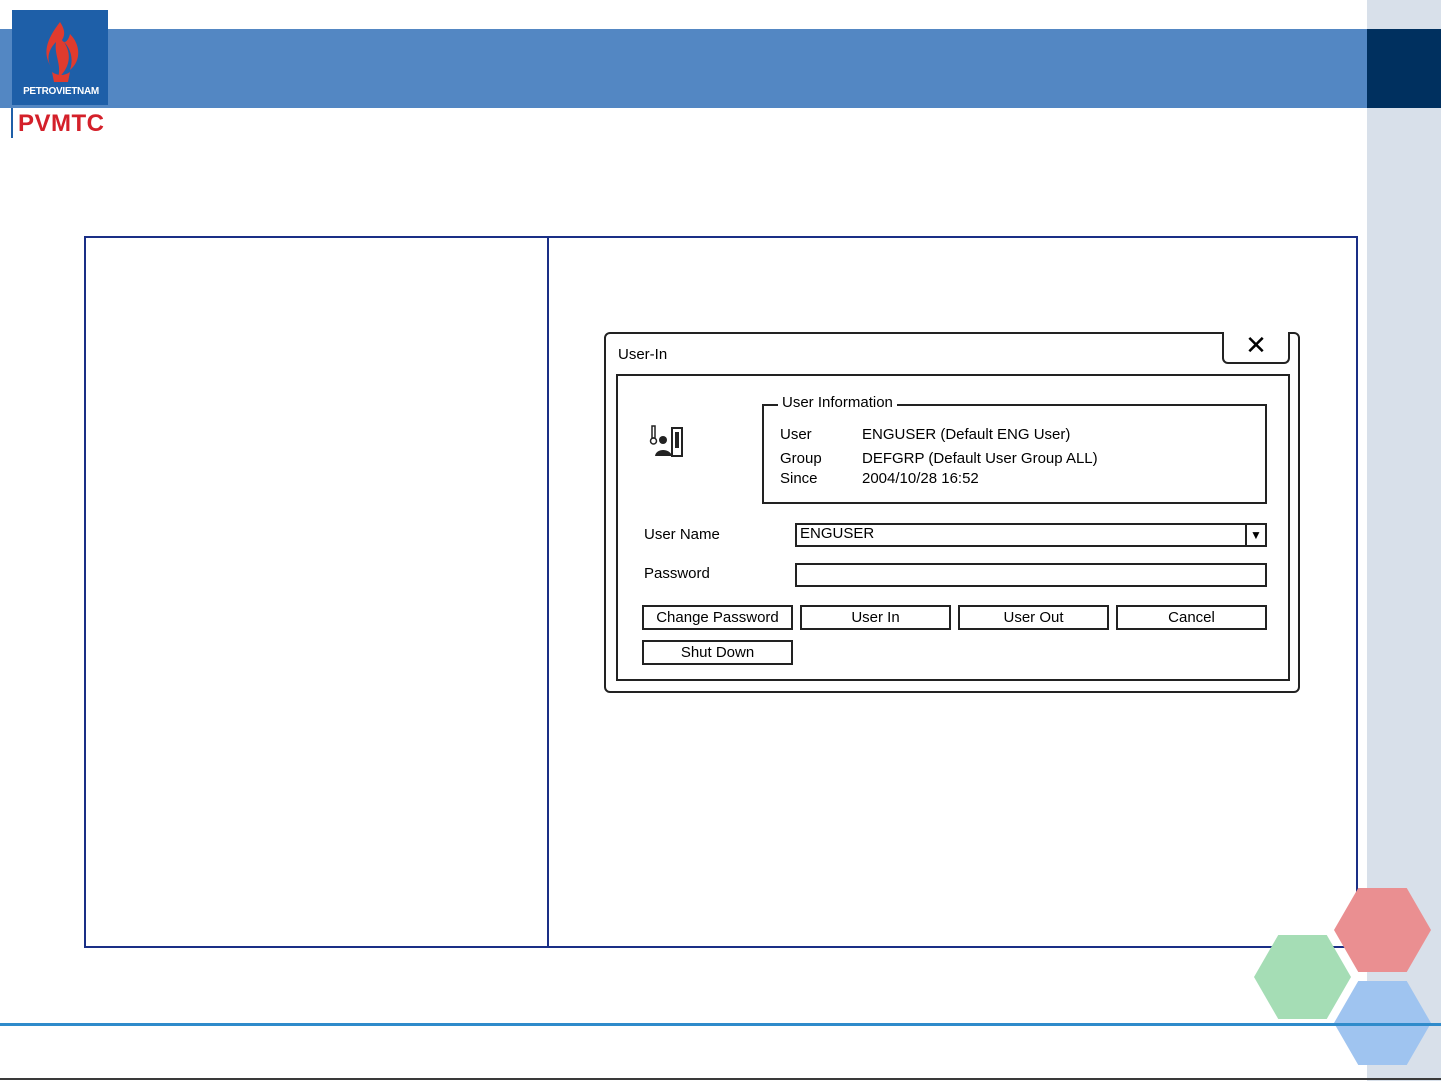  What do you see at coordinates (1255, 535) in the screenshot?
I see `dropdown-arrow-icon: ▼` at bounding box center [1255, 535].